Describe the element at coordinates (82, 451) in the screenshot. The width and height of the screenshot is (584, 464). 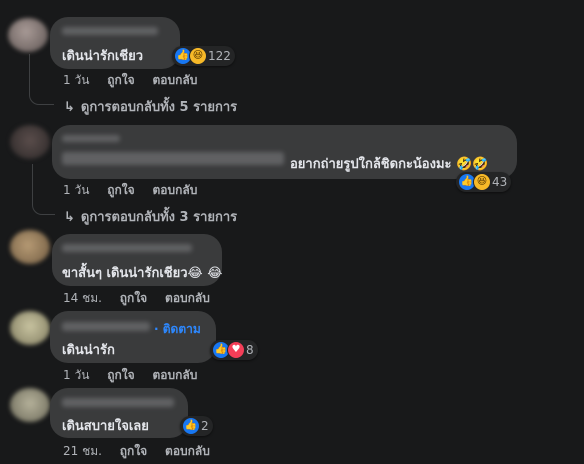
I see `comment-time: 21 ชม.` at that location.